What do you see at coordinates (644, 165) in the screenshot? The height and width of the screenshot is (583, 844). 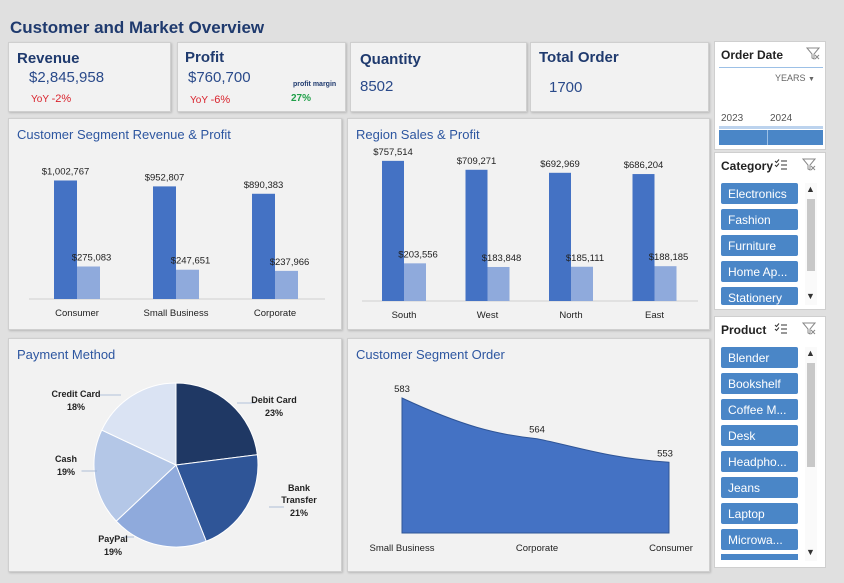 I see `data-label: $686,204` at bounding box center [644, 165].